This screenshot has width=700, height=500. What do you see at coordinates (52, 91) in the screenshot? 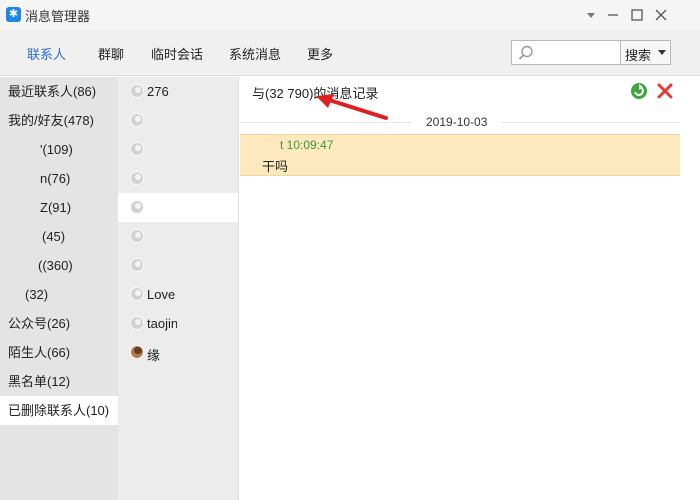
I see `category-recent-contacts: 最近联系人(86)` at bounding box center [52, 91].